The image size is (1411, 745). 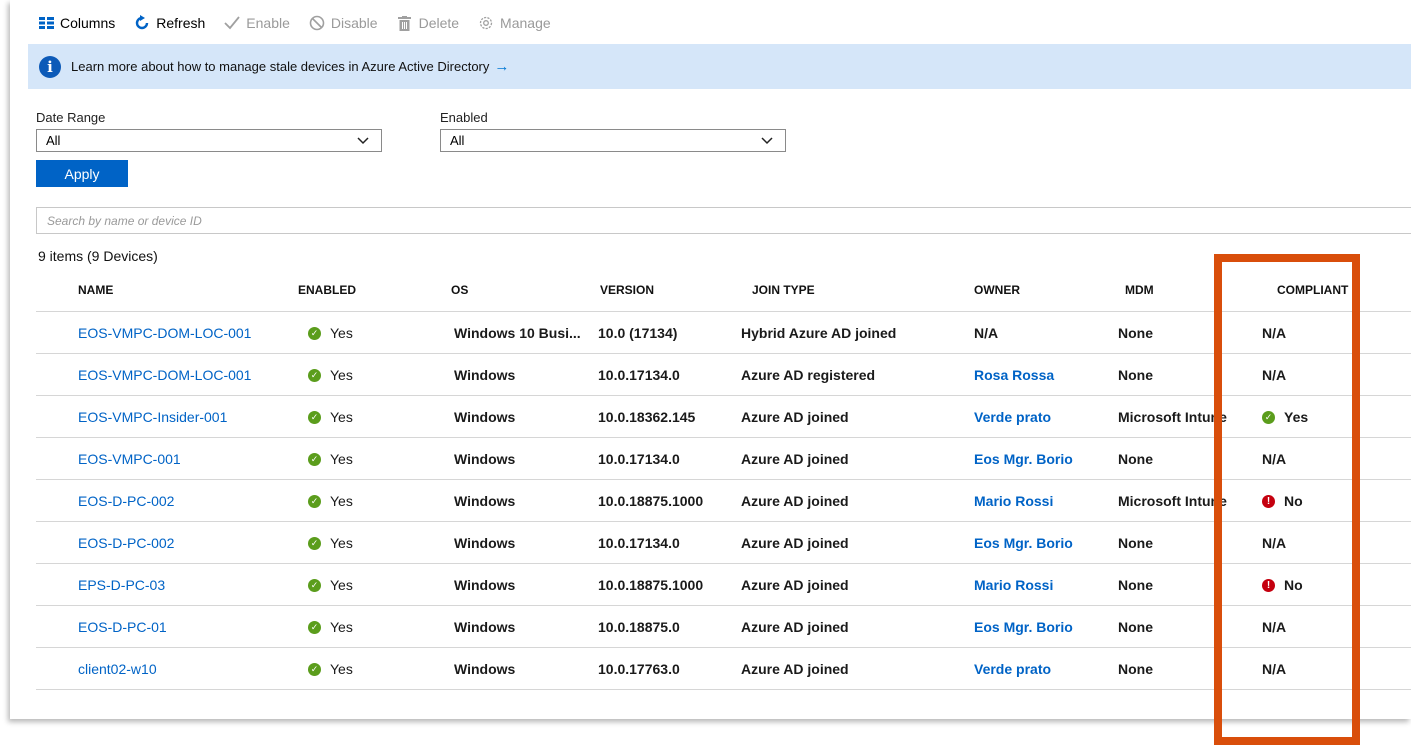 What do you see at coordinates (723, 220) in the screenshot?
I see `search-input: Search by name or device ID` at bounding box center [723, 220].